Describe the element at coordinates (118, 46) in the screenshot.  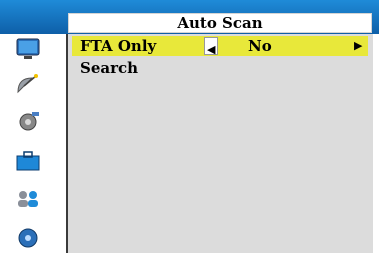
I see `fta-only-label: FTA Only` at that location.